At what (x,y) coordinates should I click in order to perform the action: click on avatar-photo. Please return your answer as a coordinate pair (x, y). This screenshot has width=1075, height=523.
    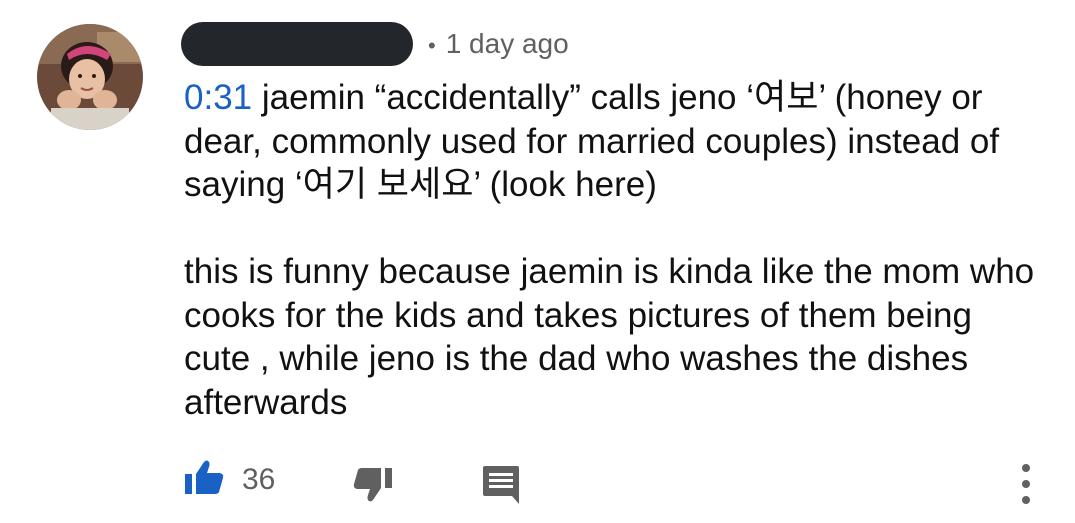
    Looking at the image, I should click on (90, 77).